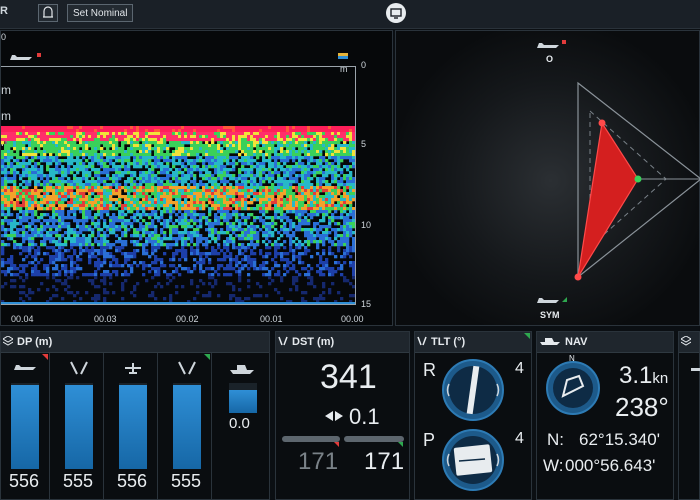 The width and height of the screenshot is (700, 500). Describe the element at coordinates (78, 481) in the screenshot. I see `dp-value-2: 555` at that location.